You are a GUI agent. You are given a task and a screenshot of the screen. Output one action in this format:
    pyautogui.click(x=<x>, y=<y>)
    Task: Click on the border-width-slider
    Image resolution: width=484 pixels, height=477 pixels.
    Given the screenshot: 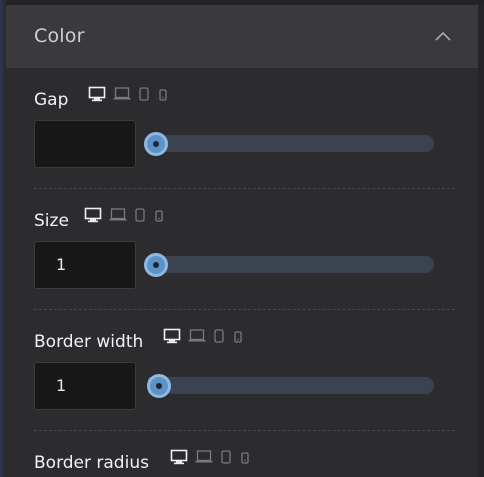 What is the action you would take?
    pyautogui.click(x=290, y=385)
    